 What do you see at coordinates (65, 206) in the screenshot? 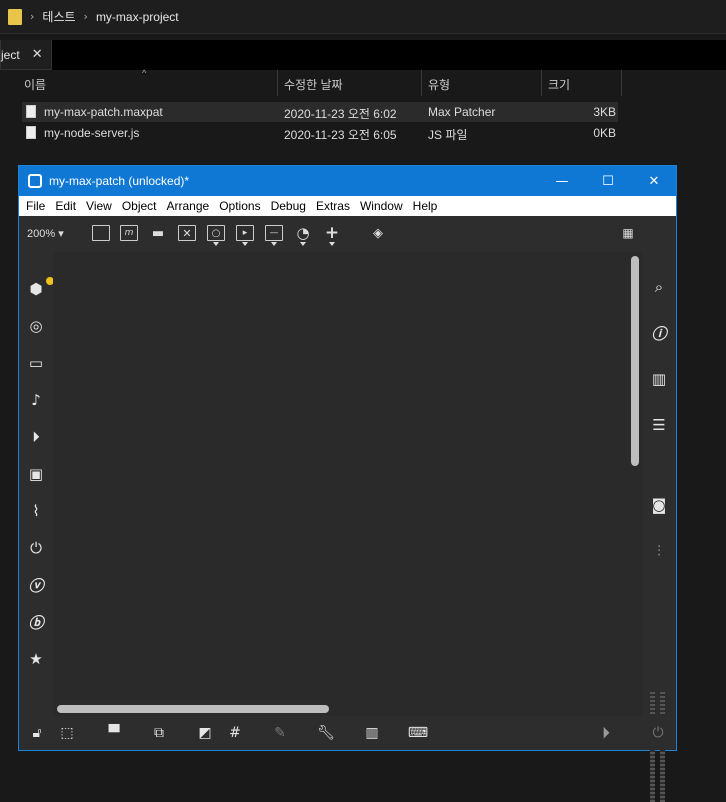
I see `menu-edit: Edit` at bounding box center [65, 206].